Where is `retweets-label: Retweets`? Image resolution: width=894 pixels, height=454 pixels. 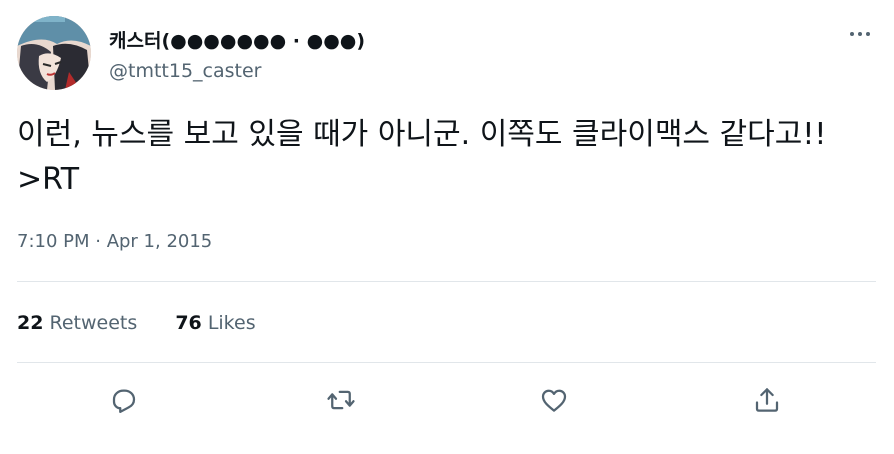
retweets-label: Retweets is located at coordinates (93, 323).